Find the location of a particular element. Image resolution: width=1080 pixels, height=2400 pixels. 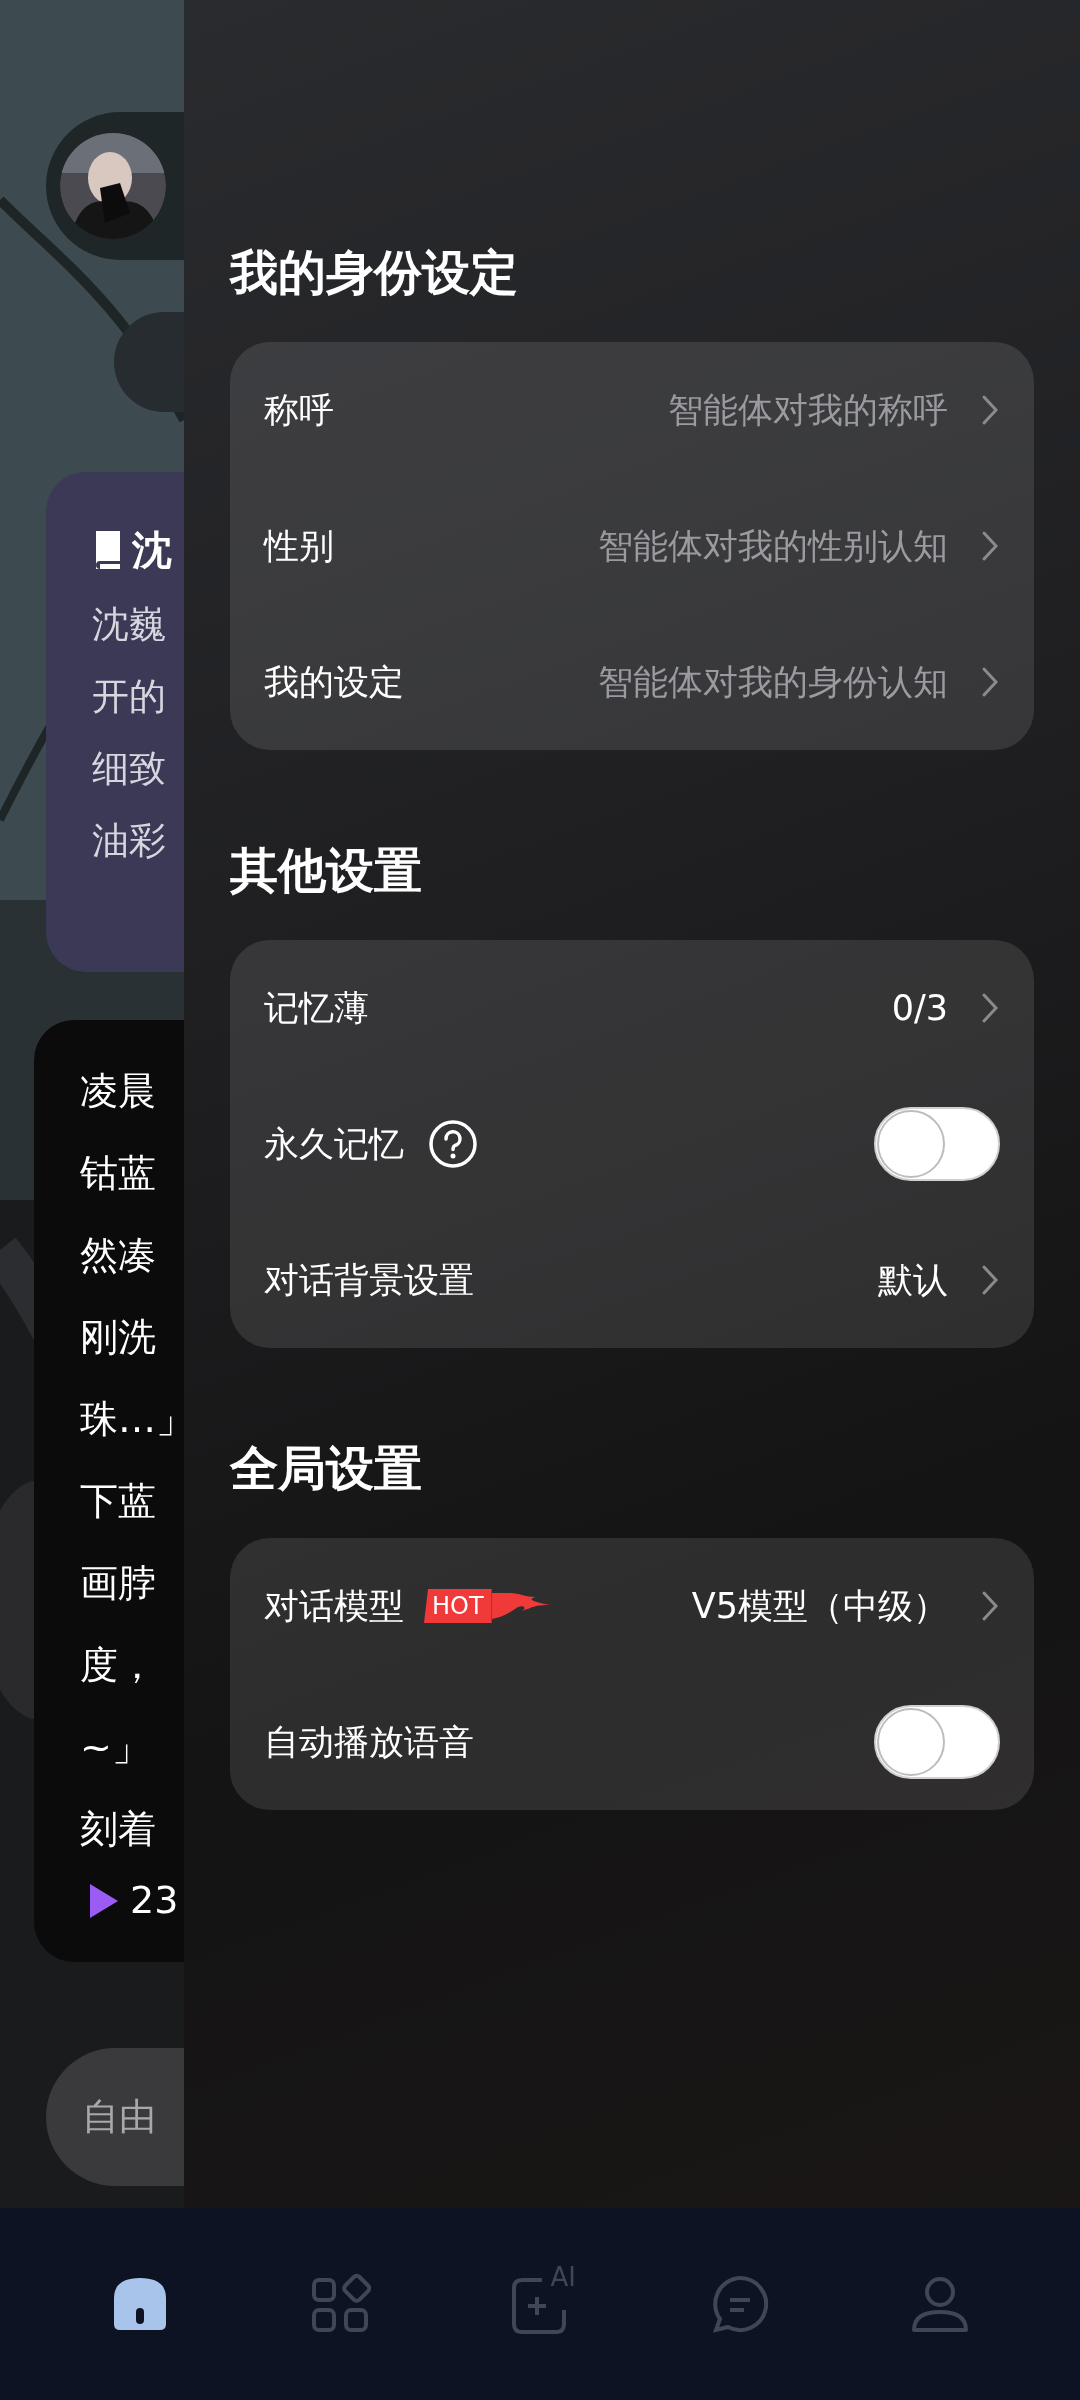

setting-label: 永久记忆 is located at coordinates (334, 1144).